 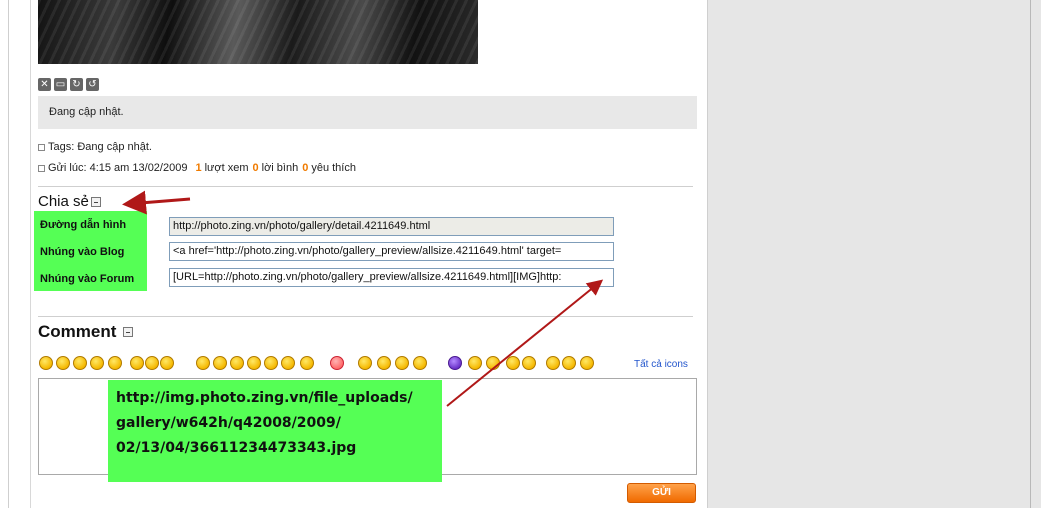 I want to click on arrow-to-forum-field-icon, so click(x=525, y=343).